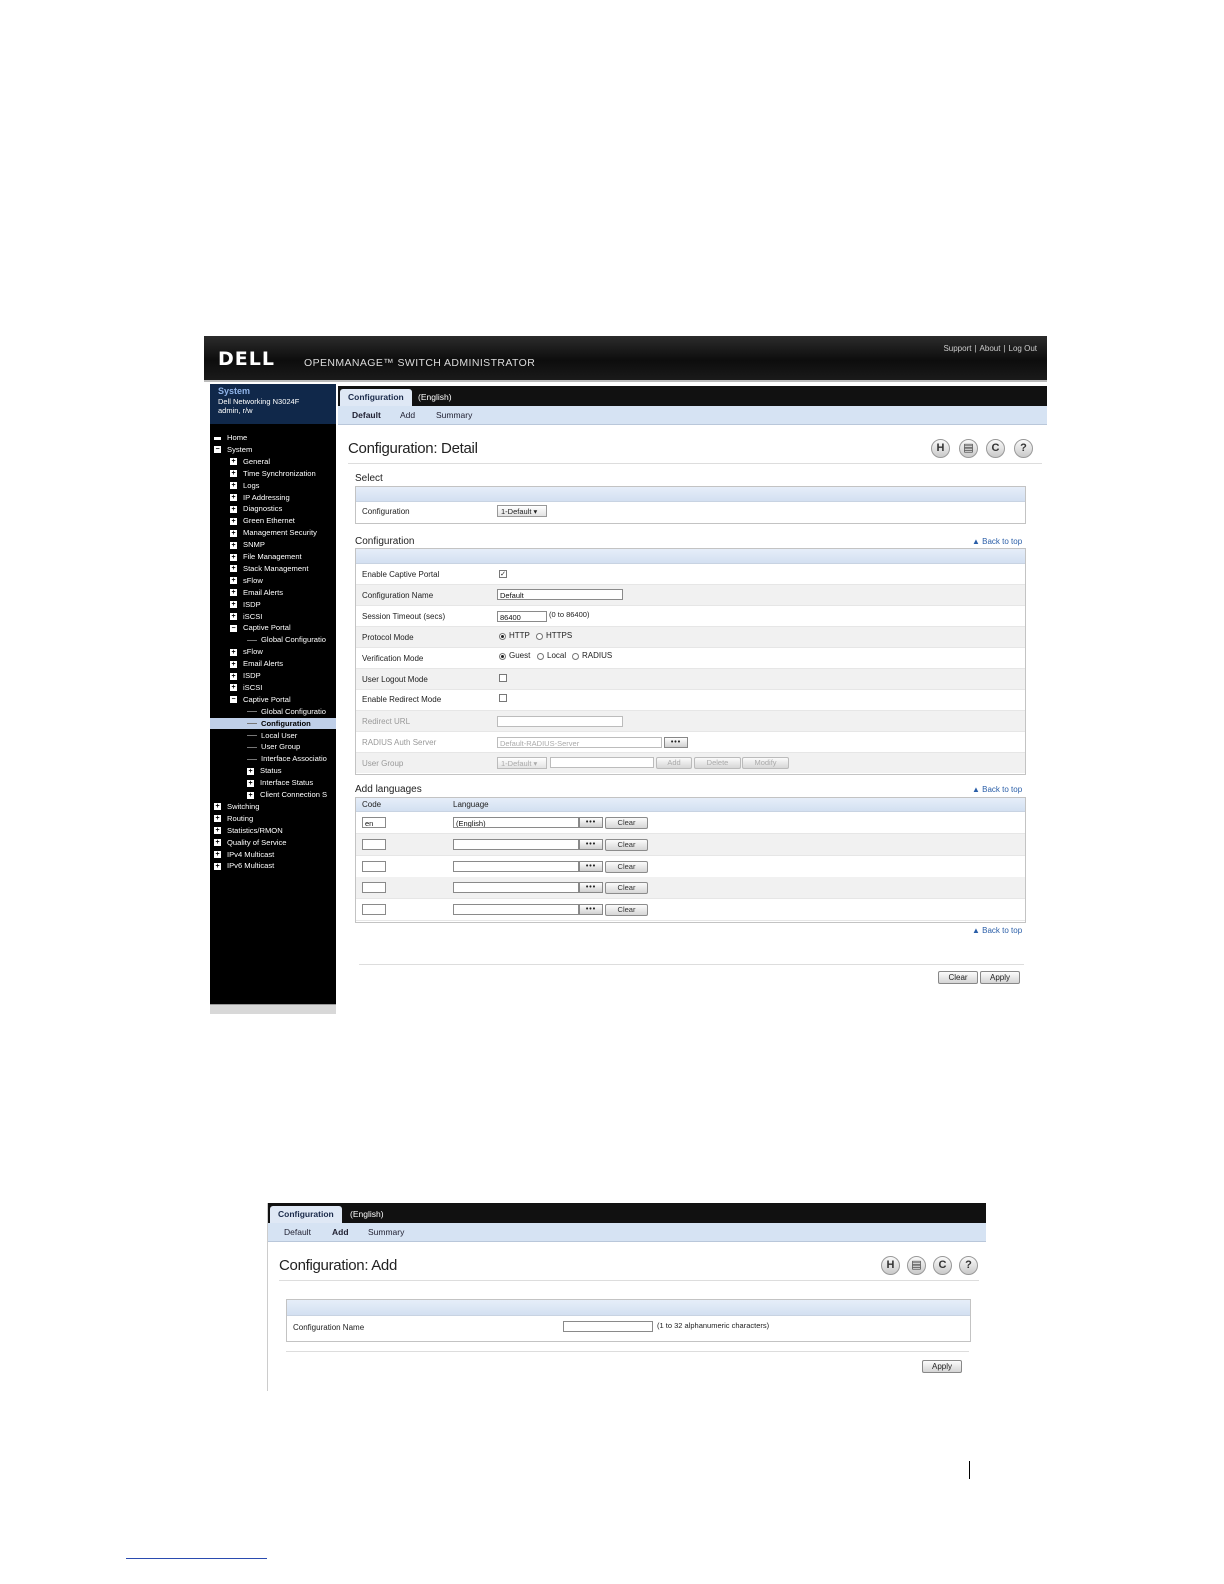 Image resolution: width=1224 pixels, height=1584 pixels. I want to click on nav-tree-item: Global Configuratio, so click(273, 639).